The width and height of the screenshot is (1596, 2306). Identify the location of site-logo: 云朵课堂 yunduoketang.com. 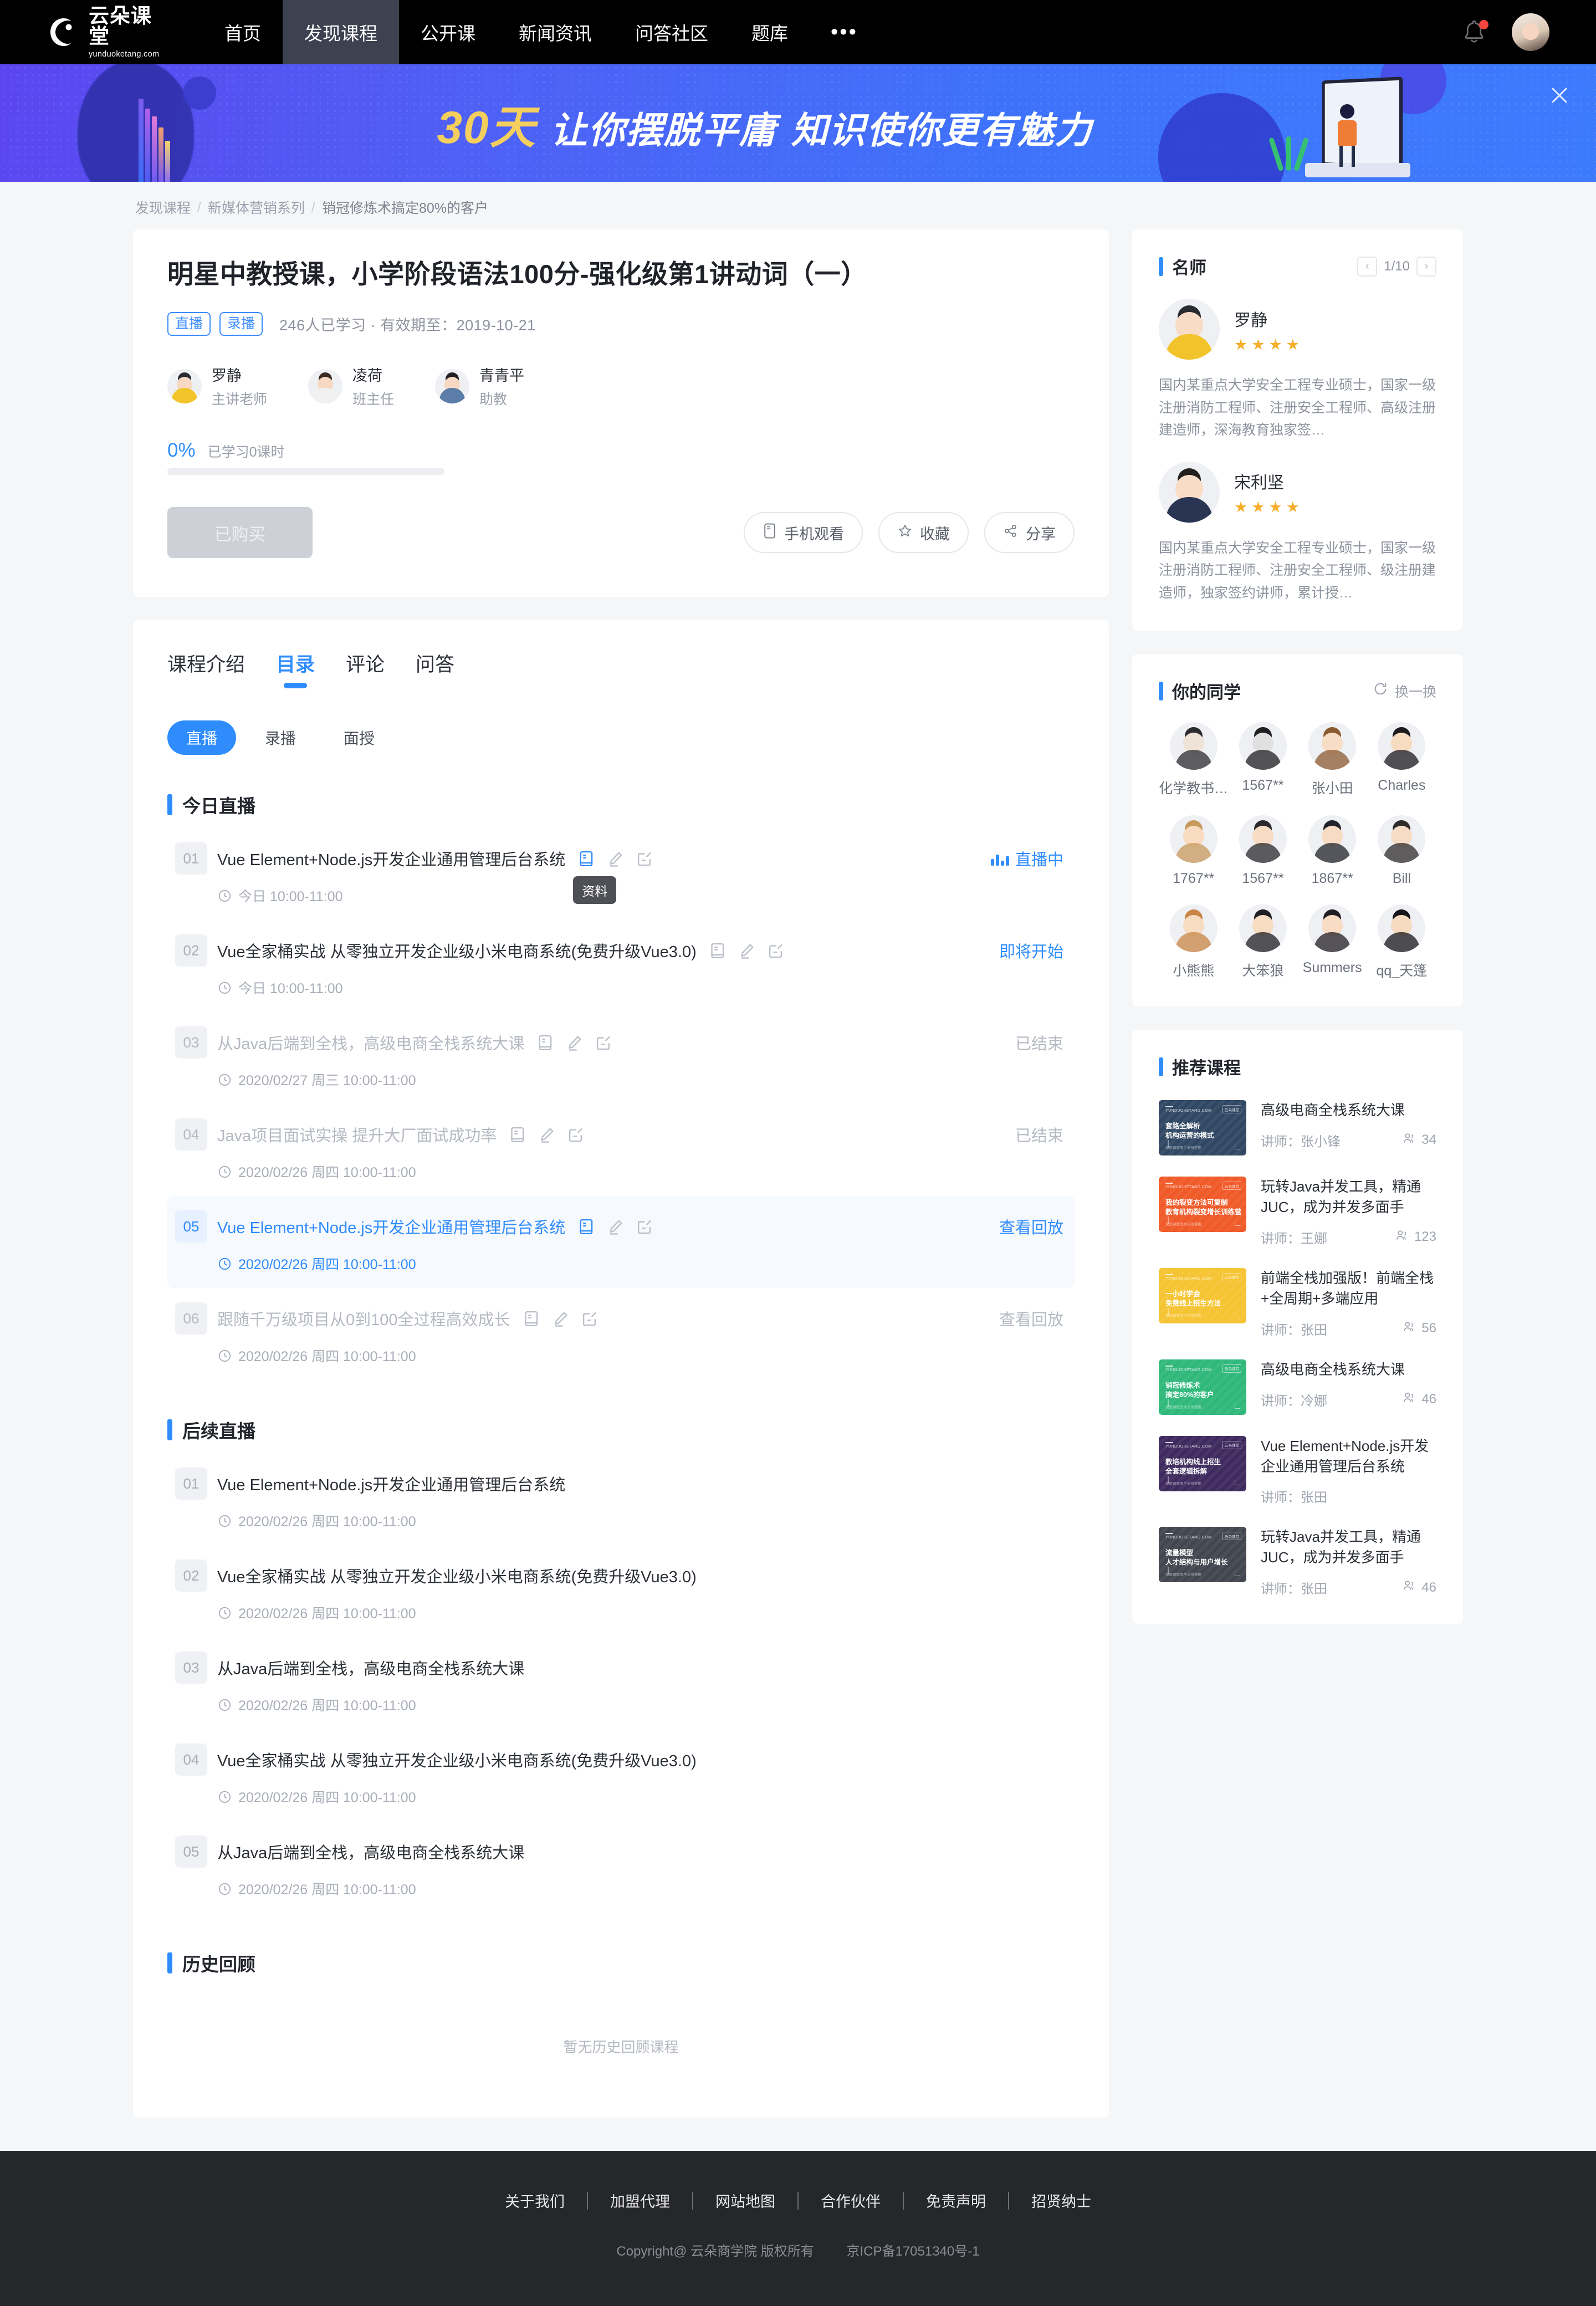
(79, 32).